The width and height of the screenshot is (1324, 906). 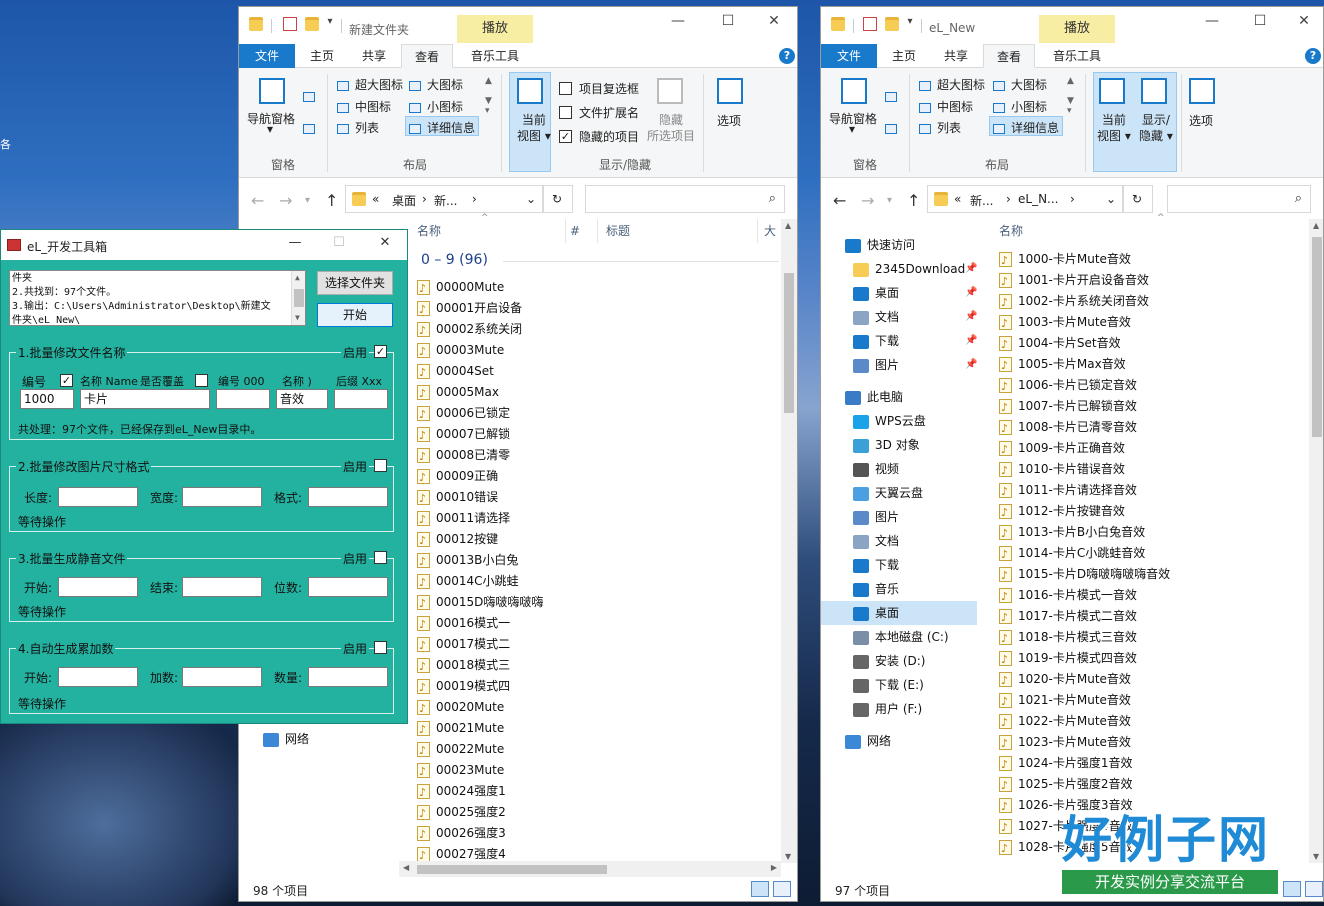 What do you see at coordinates (380, 647) in the screenshot?
I see `enable-accumulate-checkbox` at bounding box center [380, 647].